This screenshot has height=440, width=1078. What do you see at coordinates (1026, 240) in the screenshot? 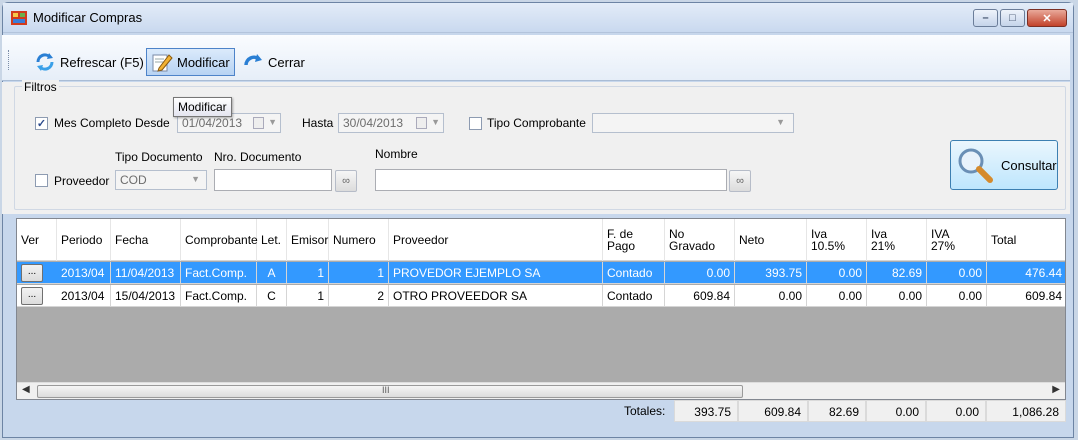
I see `col-total: Total` at bounding box center [1026, 240].